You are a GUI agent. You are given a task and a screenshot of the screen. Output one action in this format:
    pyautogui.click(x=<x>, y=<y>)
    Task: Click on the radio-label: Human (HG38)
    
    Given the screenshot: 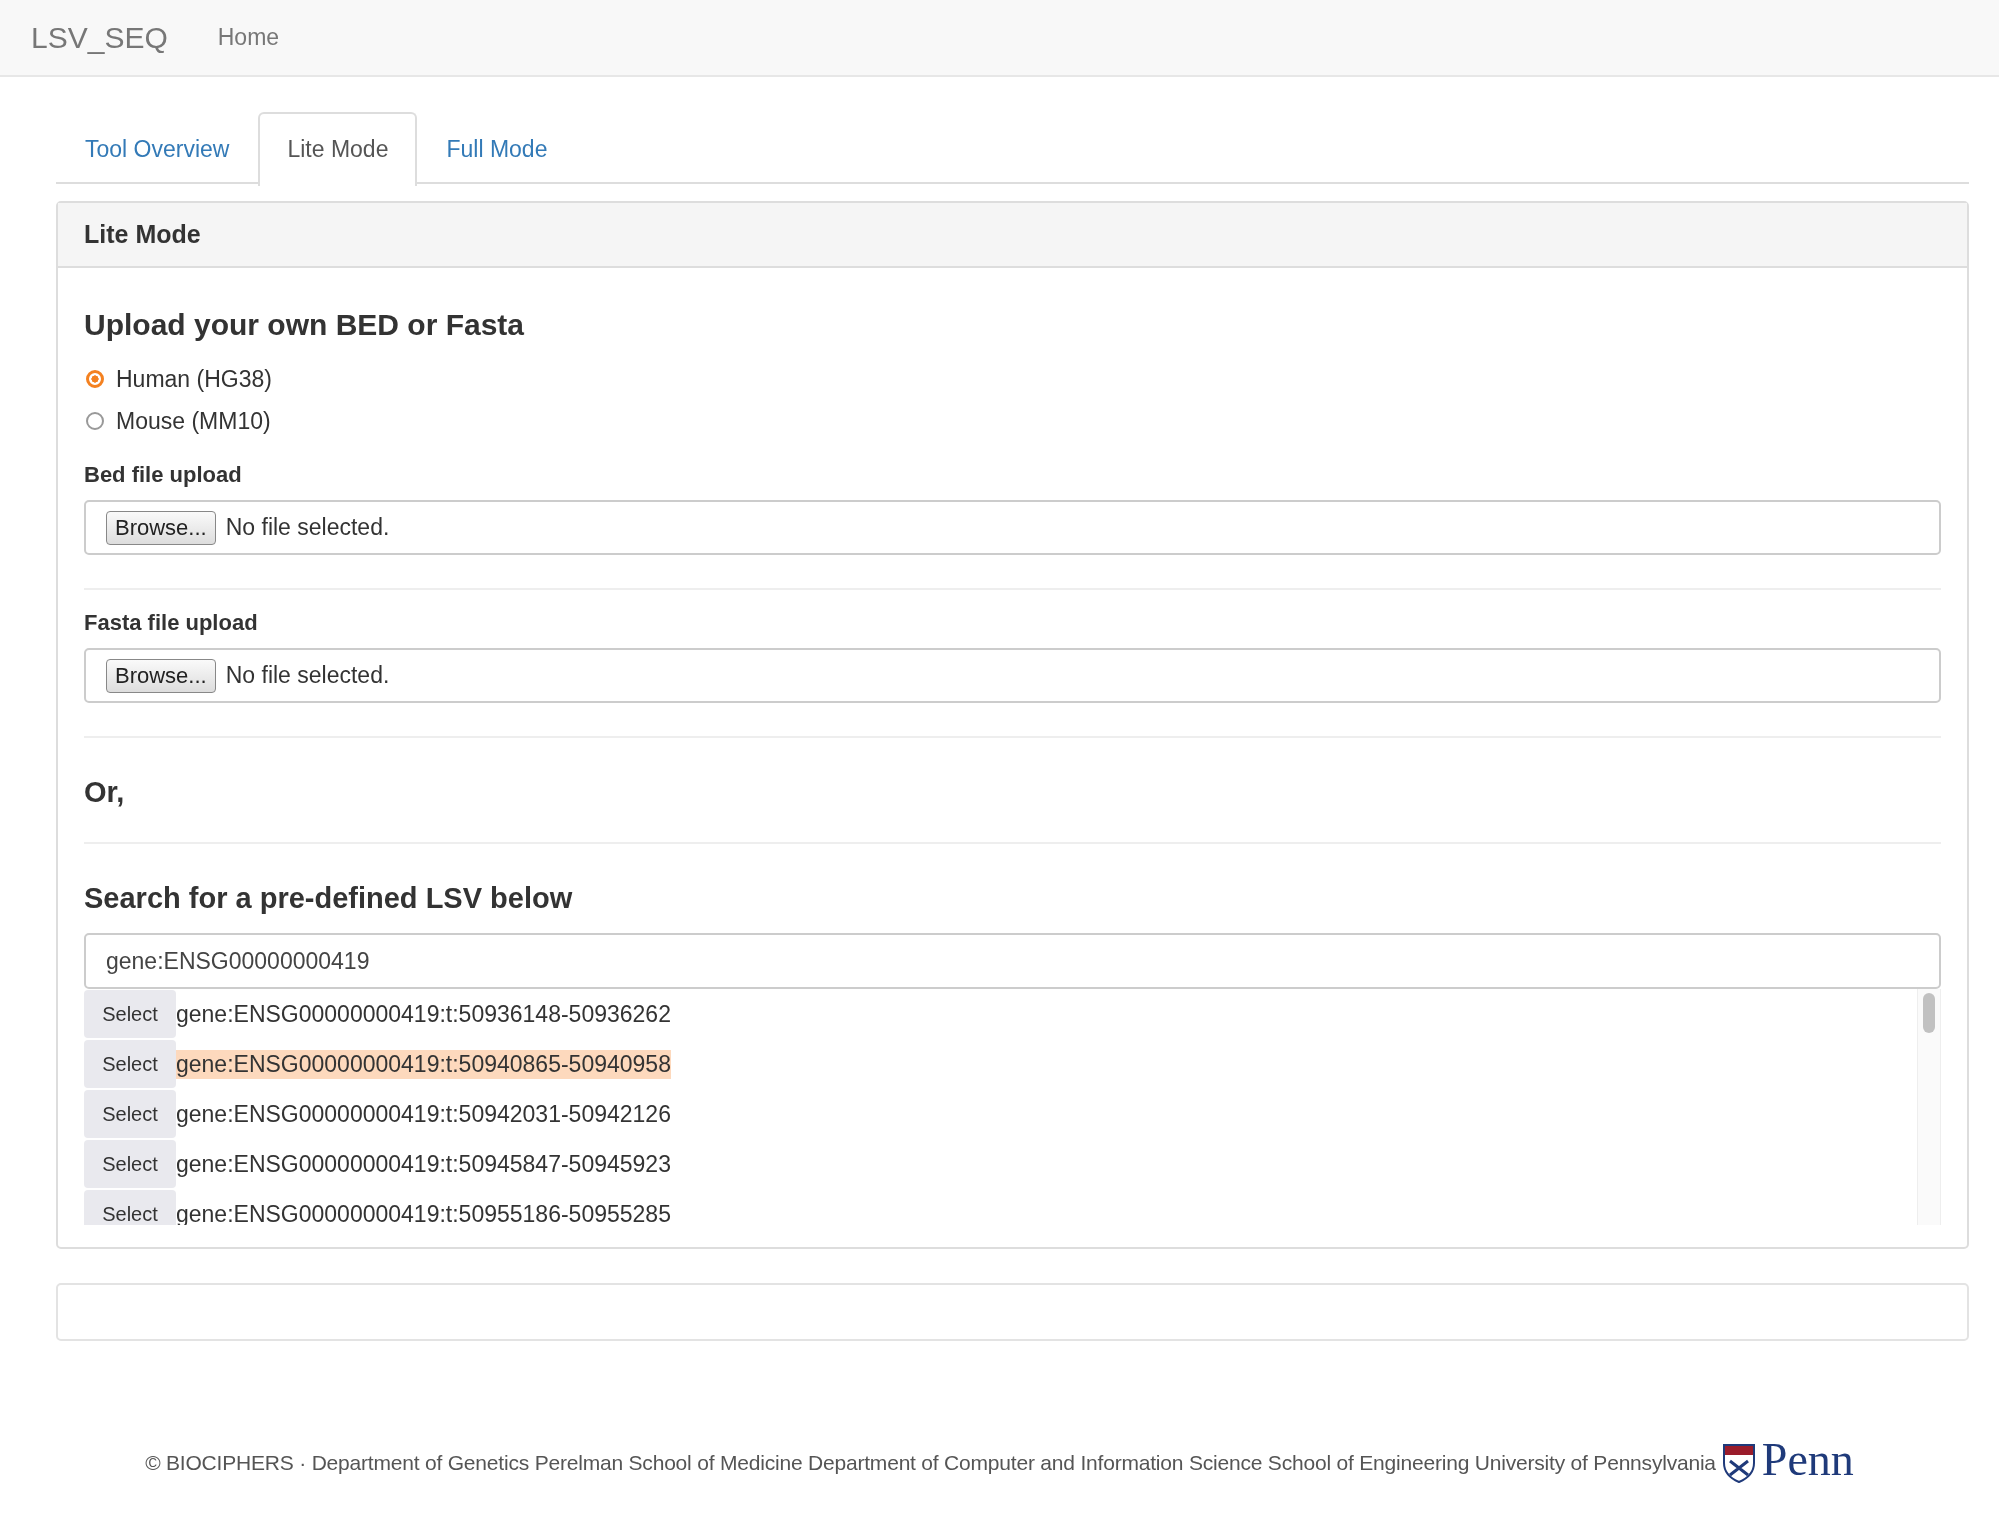 What is the action you would take?
    pyautogui.click(x=194, y=379)
    